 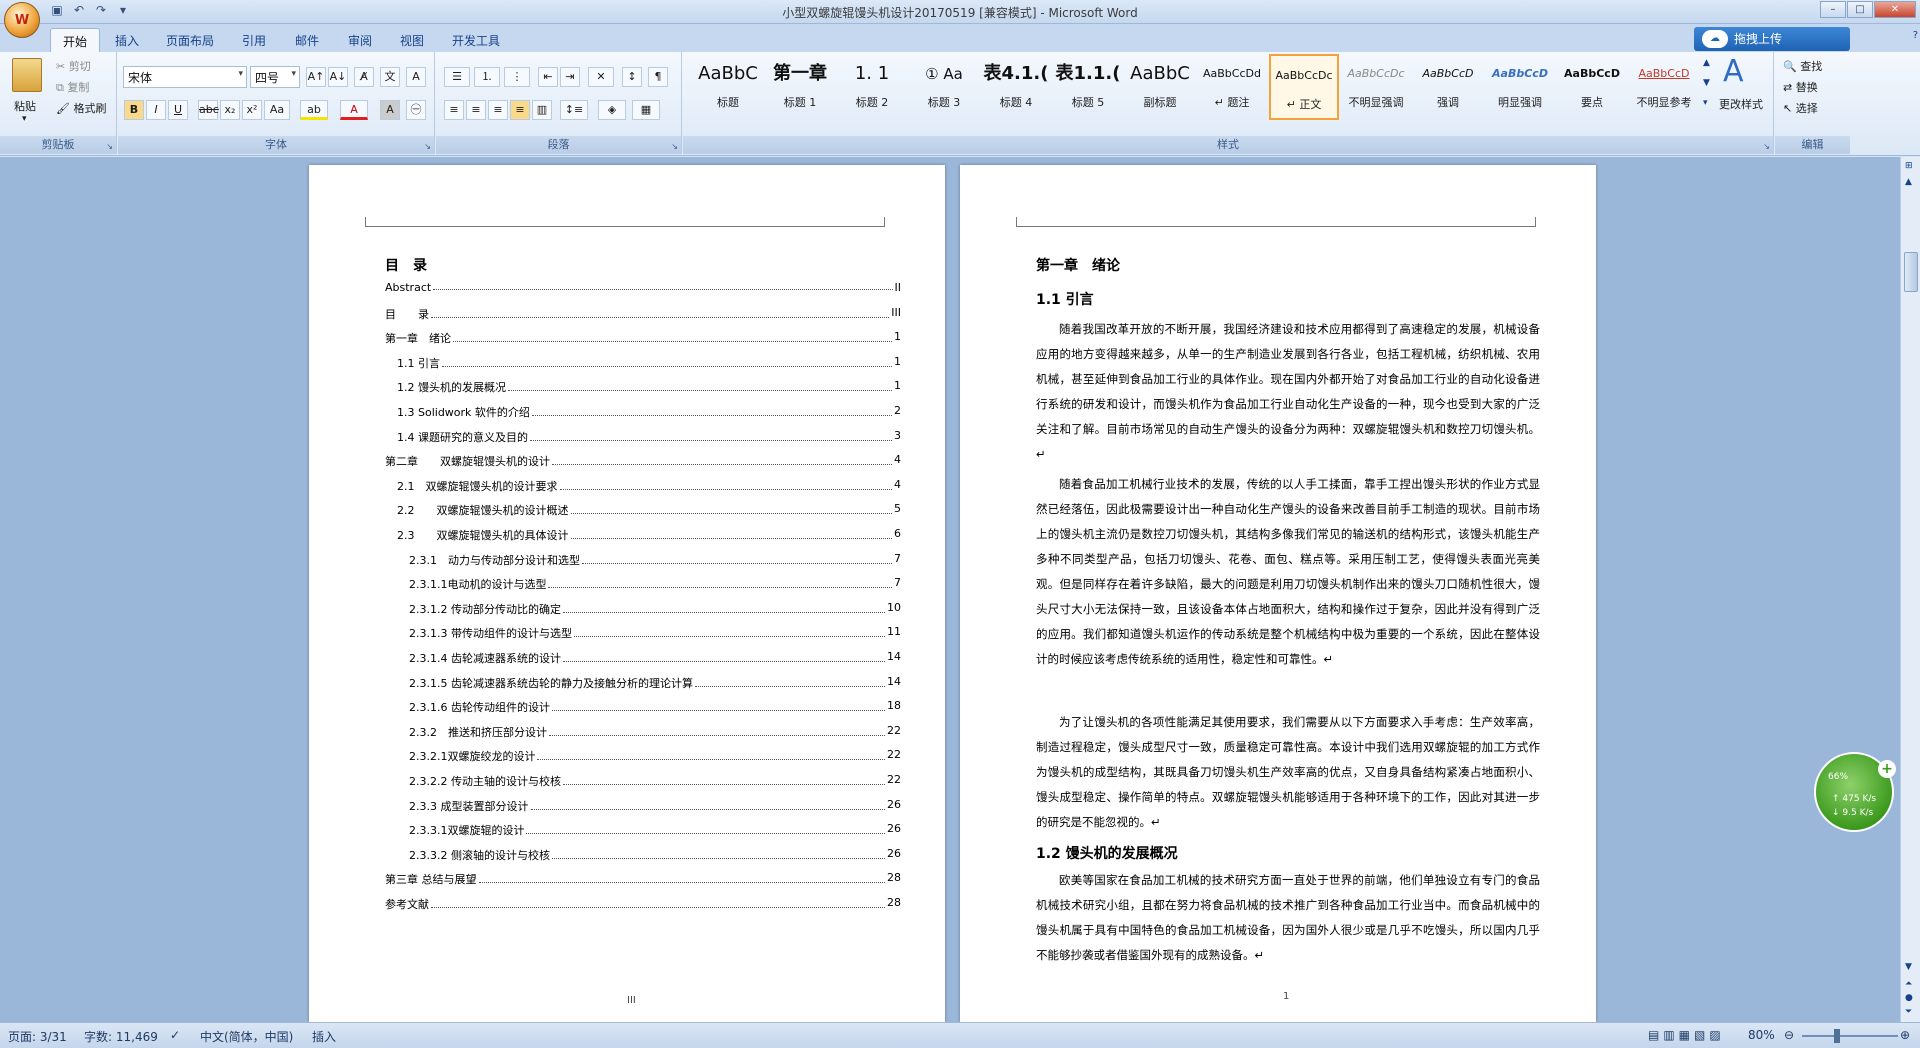 What do you see at coordinates (1232, 87) in the screenshot?
I see `style-caption: AaBbCcDd ↵ 题注` at bounding box center [1232, 87].